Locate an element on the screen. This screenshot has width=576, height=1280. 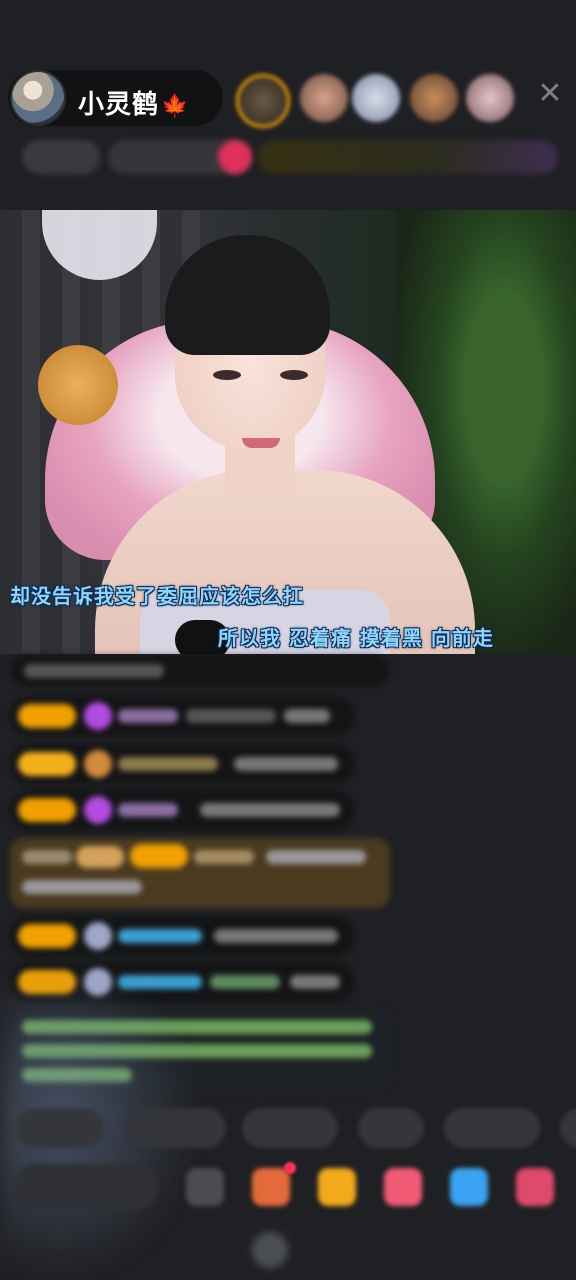
emoji-icon is located at coordinates (205, 1187).